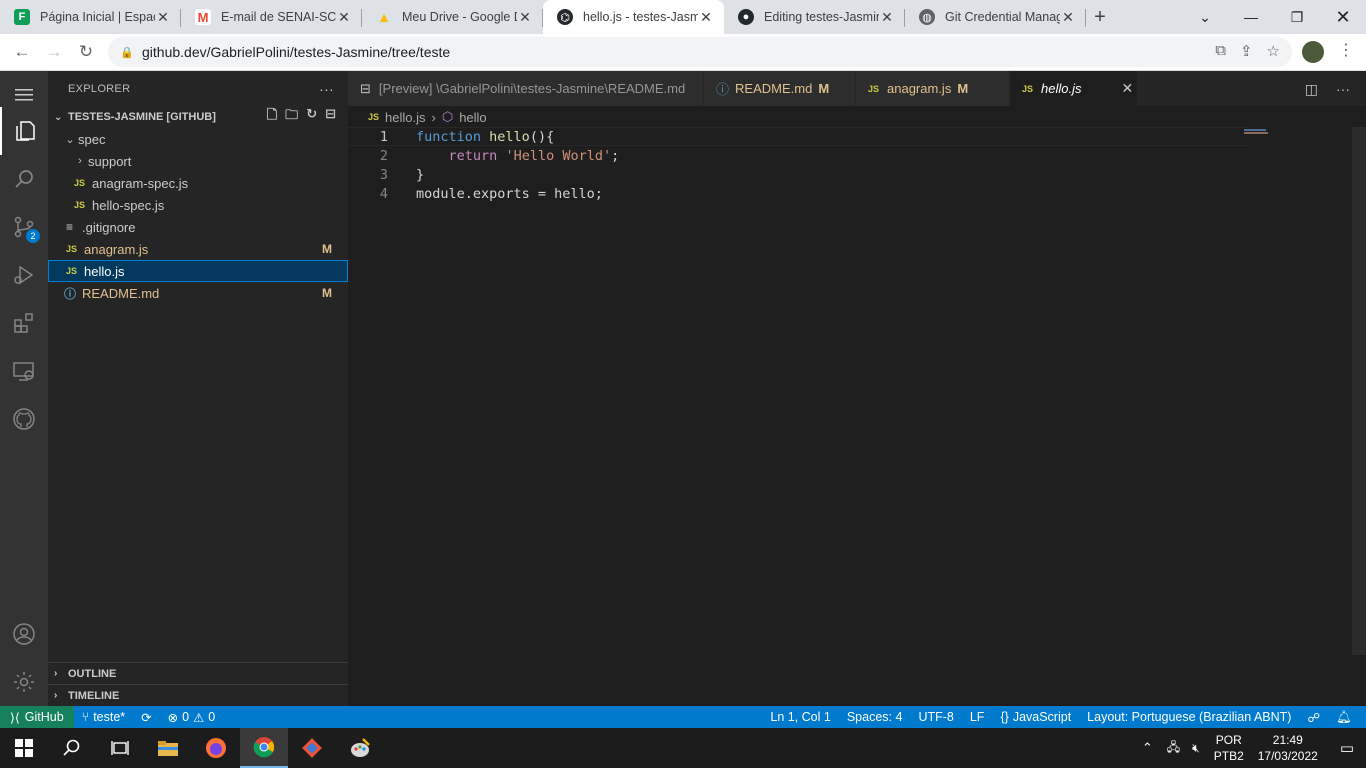 This screenshot has height=768, width=1366. Describe the element at coordinates (1229, 748) in the screenshot. I see `input-language: POR PTB2` at that location.